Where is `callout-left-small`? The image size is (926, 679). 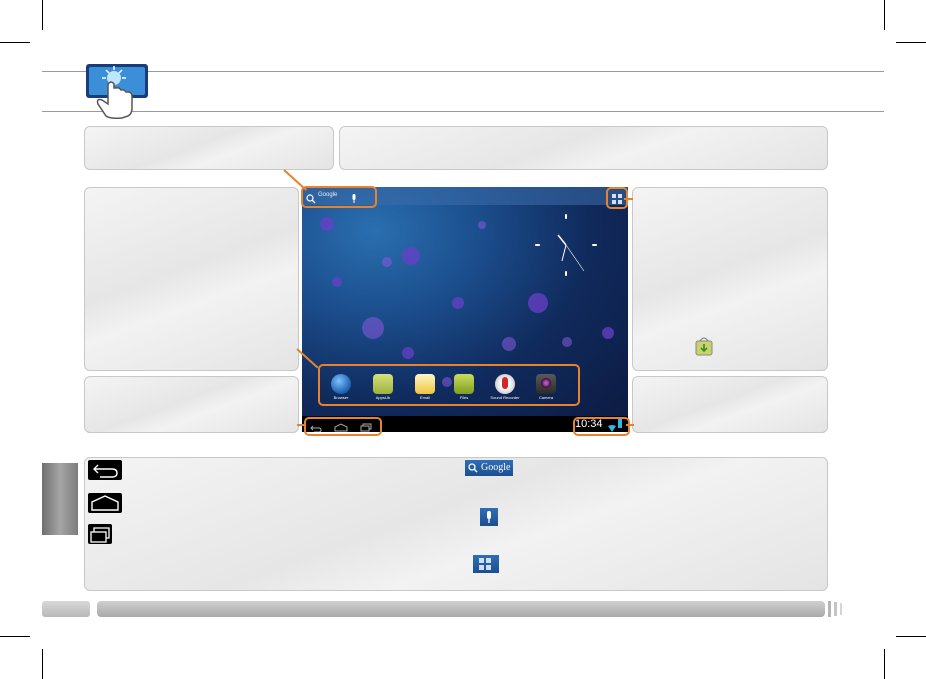 callout-left-small is located at coordinates (191, 404).